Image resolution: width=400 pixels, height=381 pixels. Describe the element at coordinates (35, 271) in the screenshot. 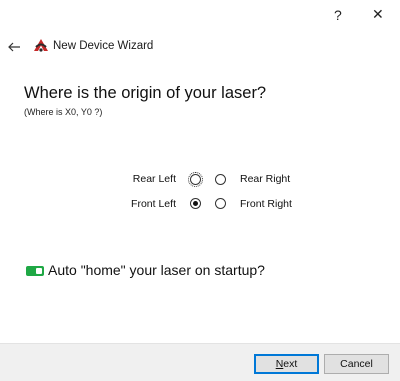

I see `auto-home-toggle` at that location.